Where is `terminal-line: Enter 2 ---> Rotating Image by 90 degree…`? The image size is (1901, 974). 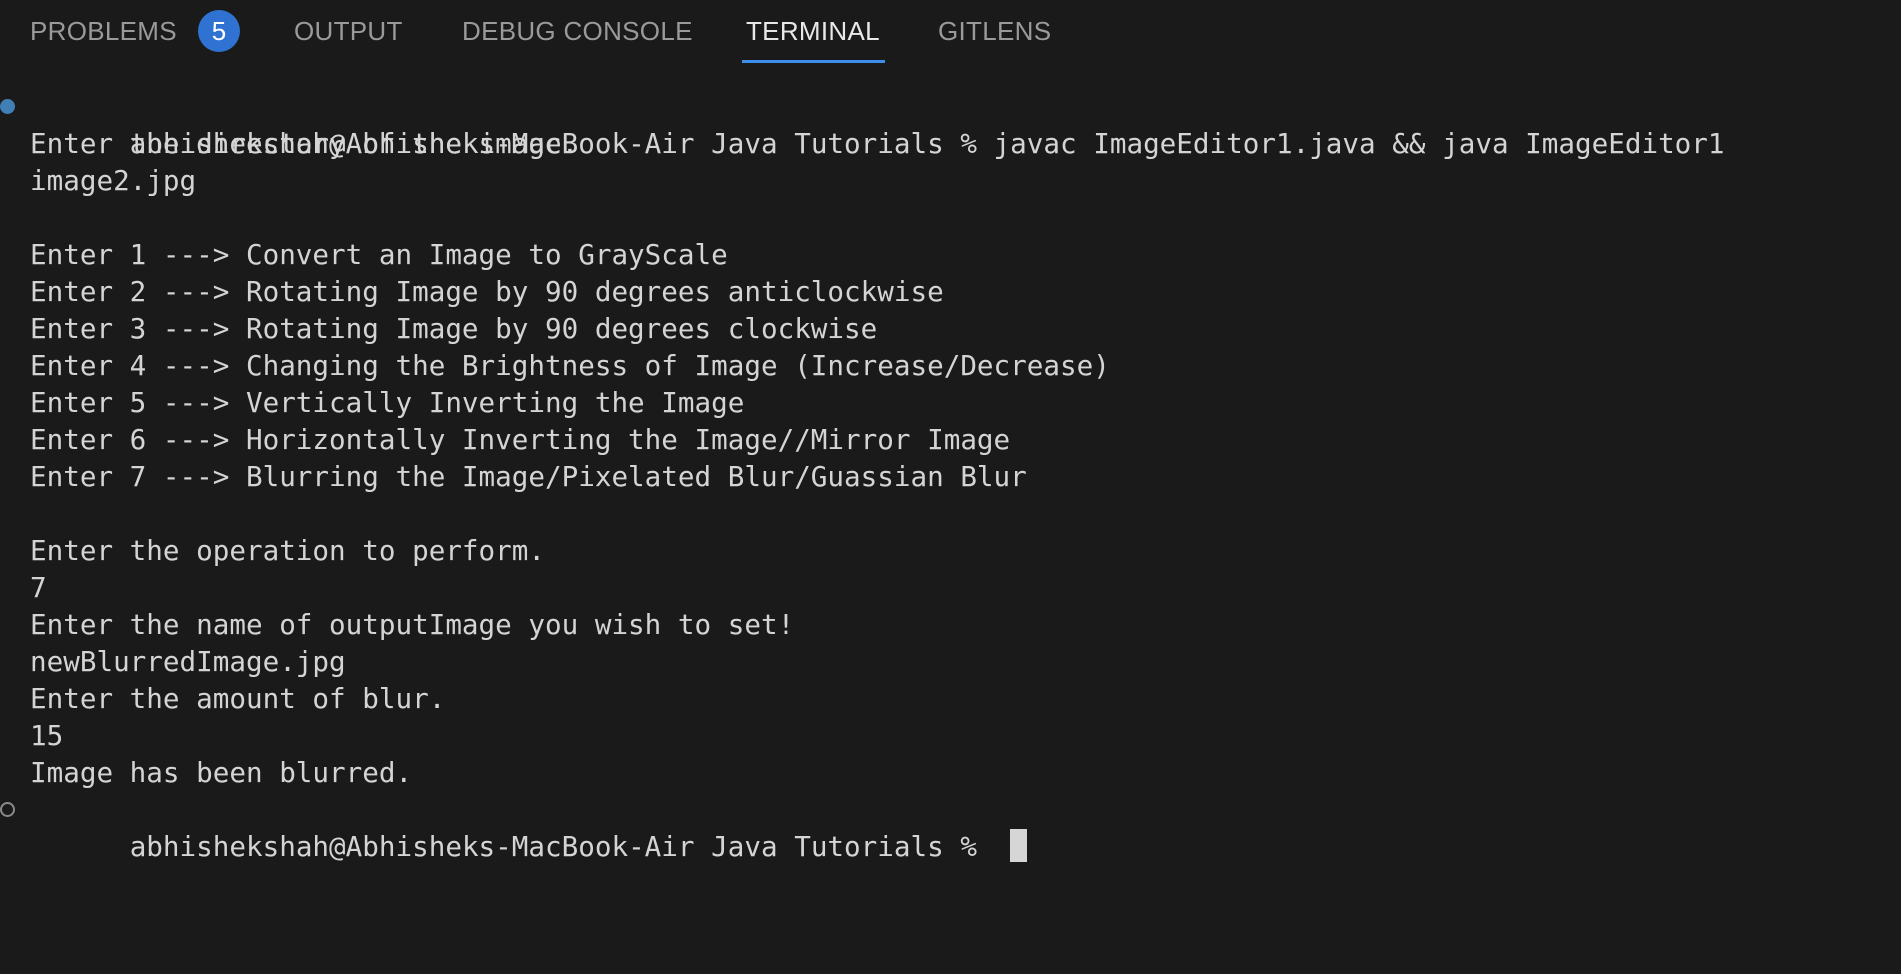
terminal-line: Enter 2 ---> Rotating Image by 90 degree… is located at coordinates (487, 291).